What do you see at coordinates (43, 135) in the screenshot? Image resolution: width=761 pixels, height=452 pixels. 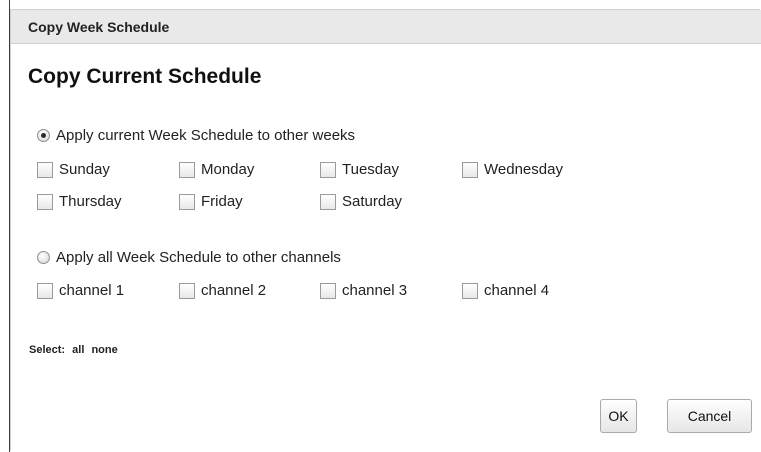 I see `apply-to-weeks-radio` at bounding box center [43, 135].